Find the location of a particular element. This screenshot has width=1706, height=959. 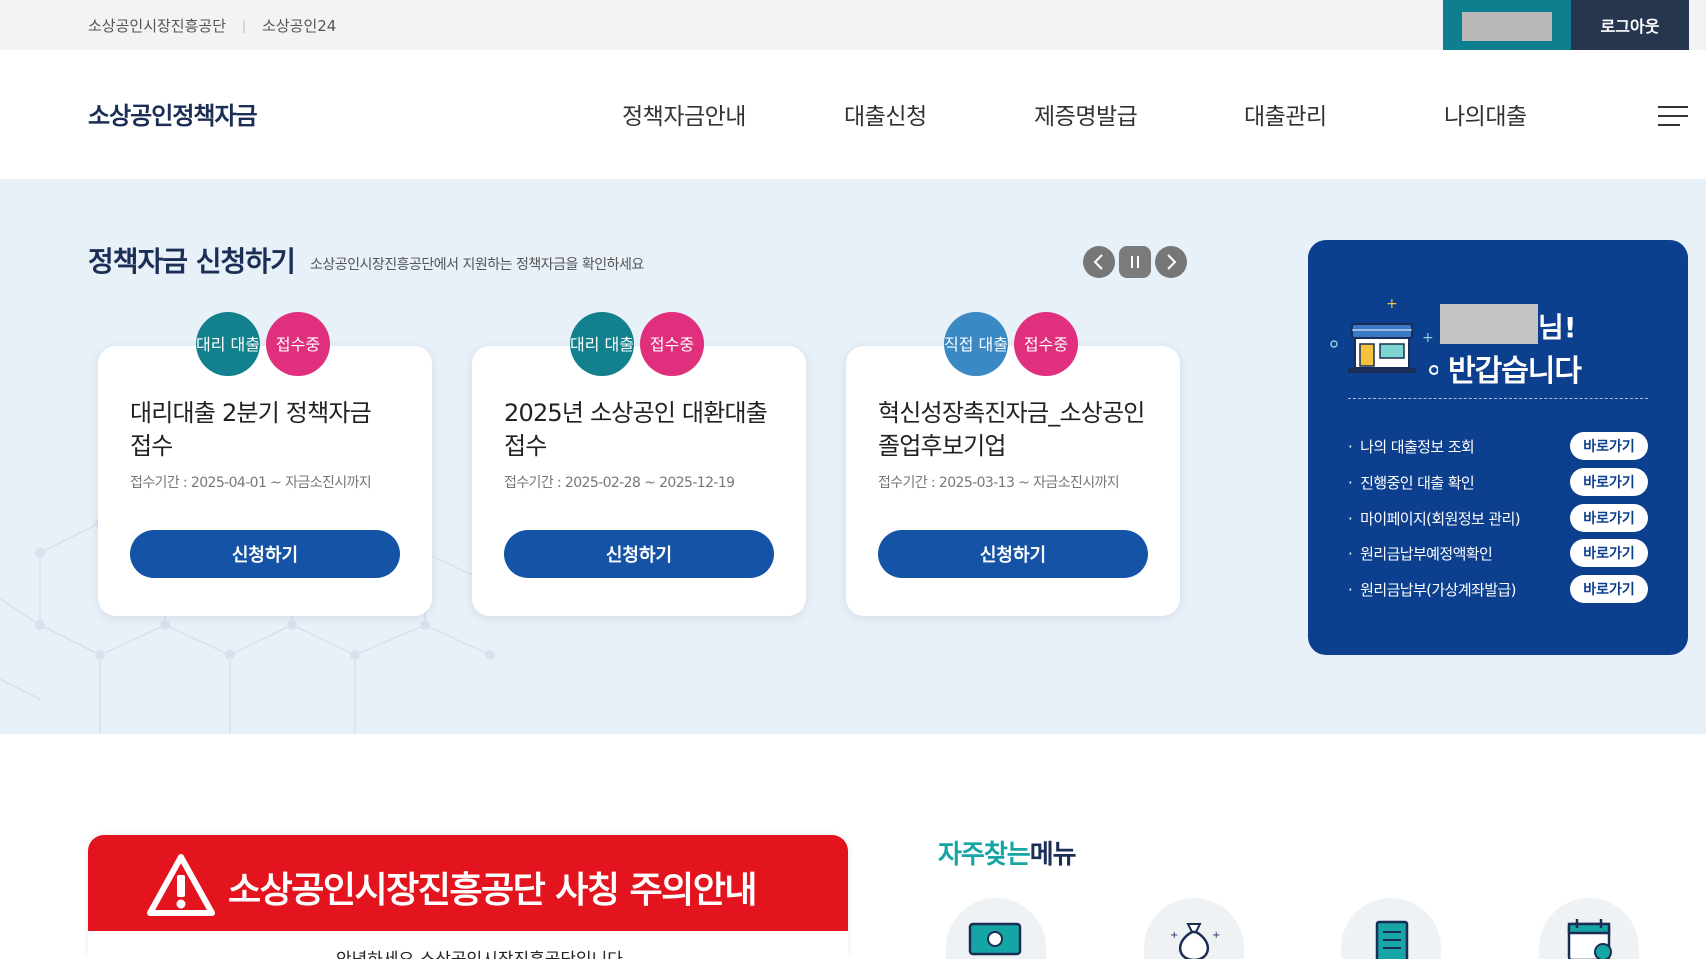

storefront-icon: + + is located at coordinates (1384, 335).